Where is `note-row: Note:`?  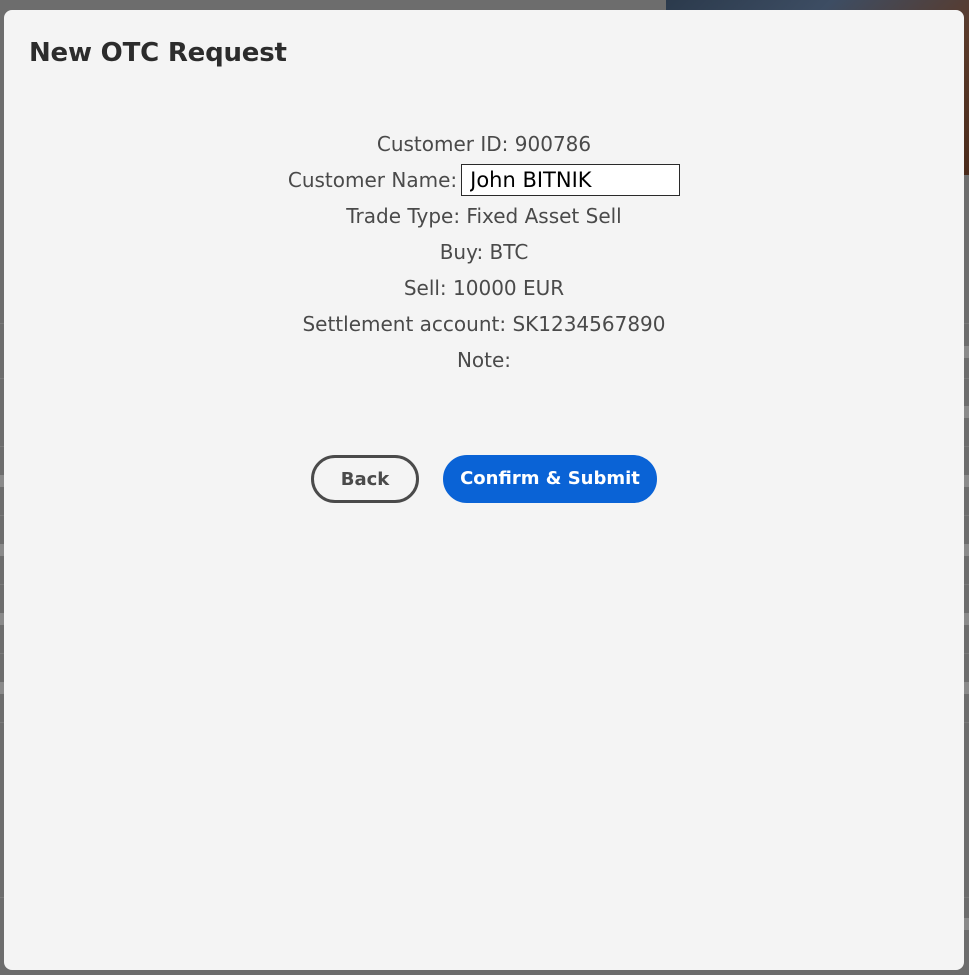 note-row: Note: is located at coordinates (484, 360).